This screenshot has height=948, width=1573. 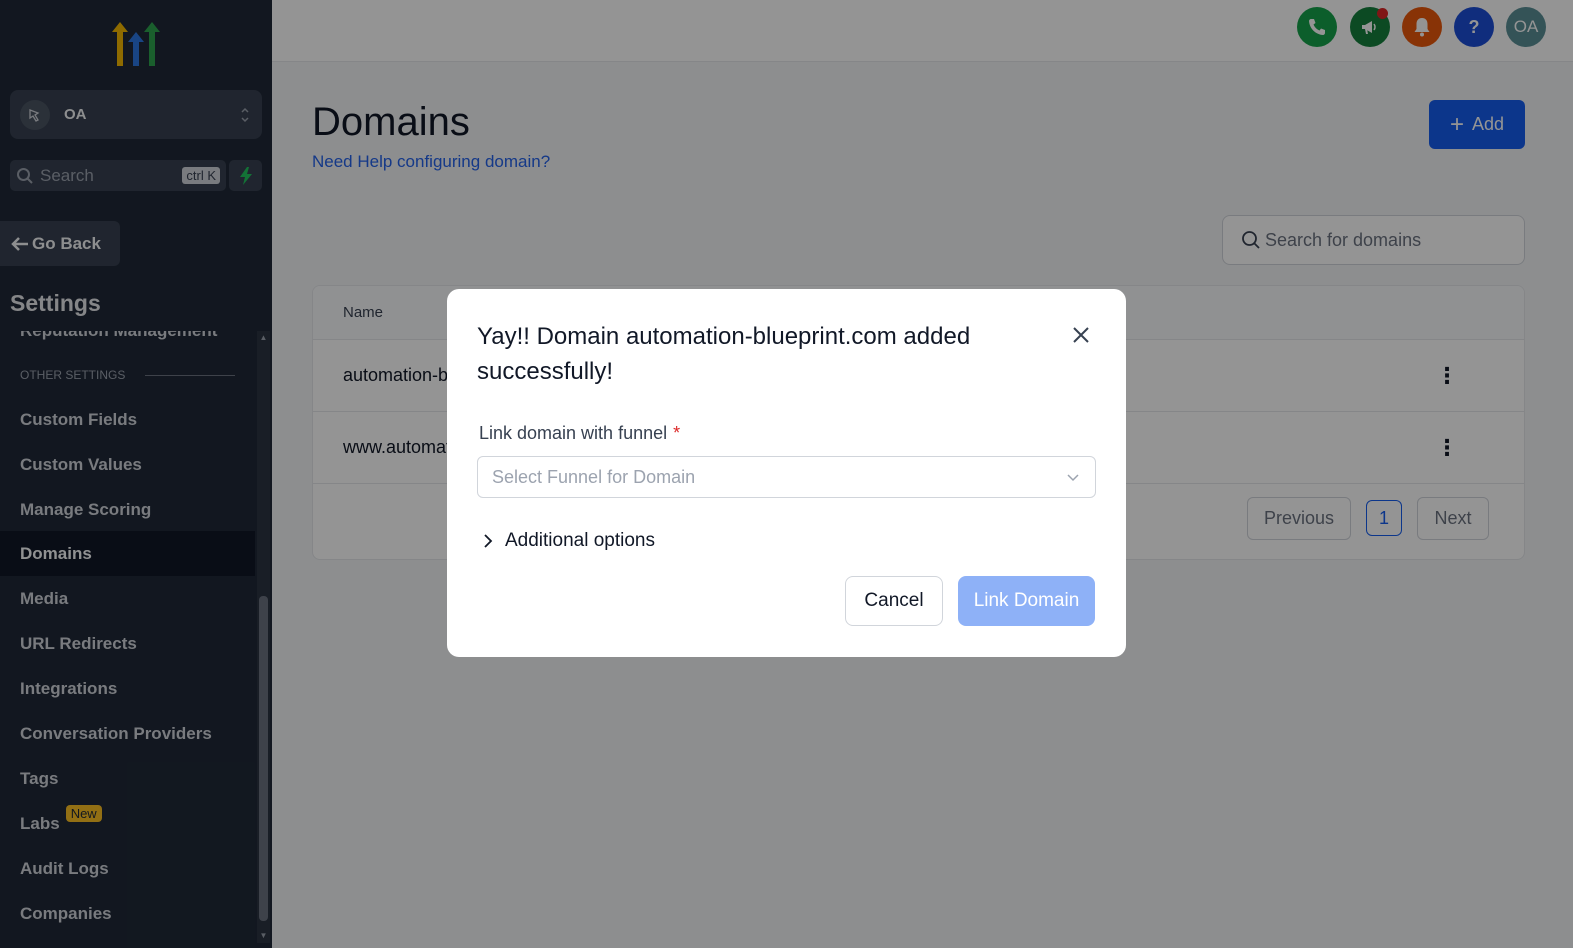 What do you see at coordinates (1081, 335) in the screenshot?
I see `close-icon` at bounding box center [1081, 335].